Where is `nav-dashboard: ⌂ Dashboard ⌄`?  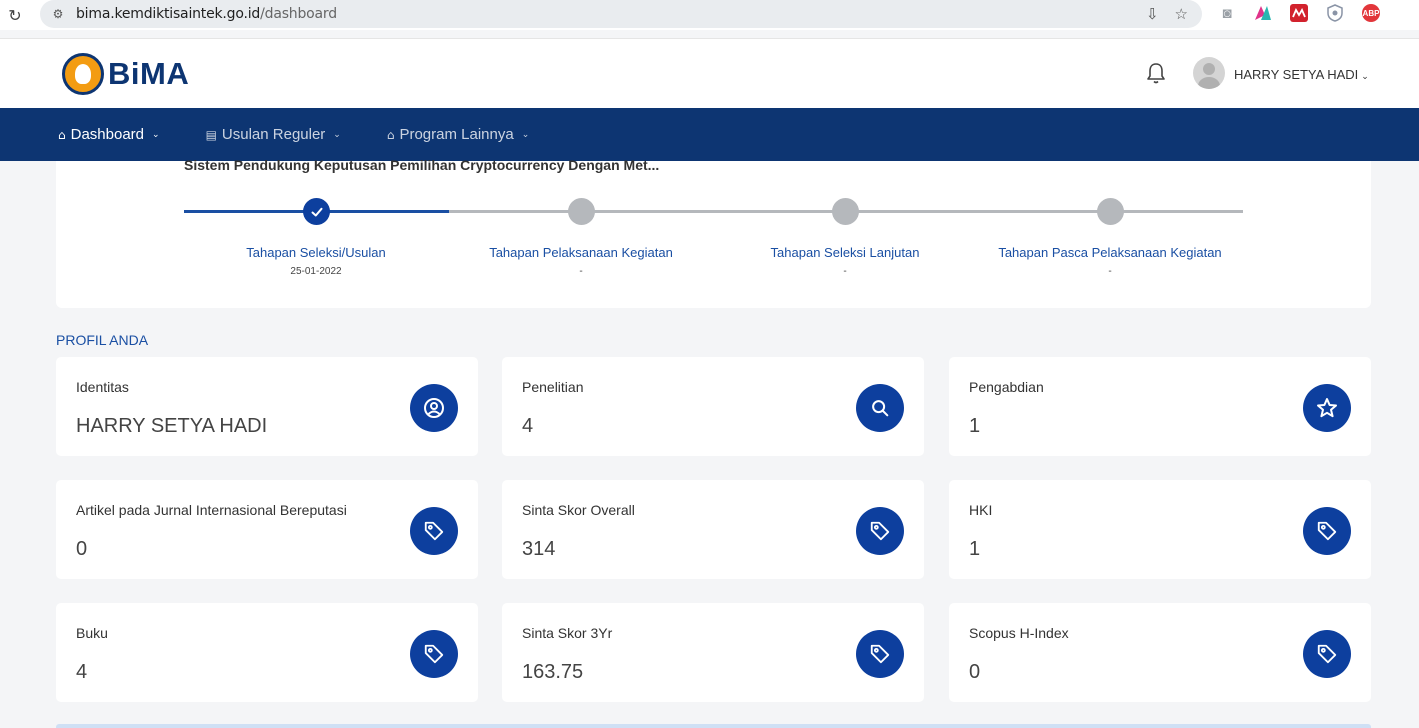 nav-dashboard: ⌂ Dashboard ⌄ is located at coordinates (109, 134).